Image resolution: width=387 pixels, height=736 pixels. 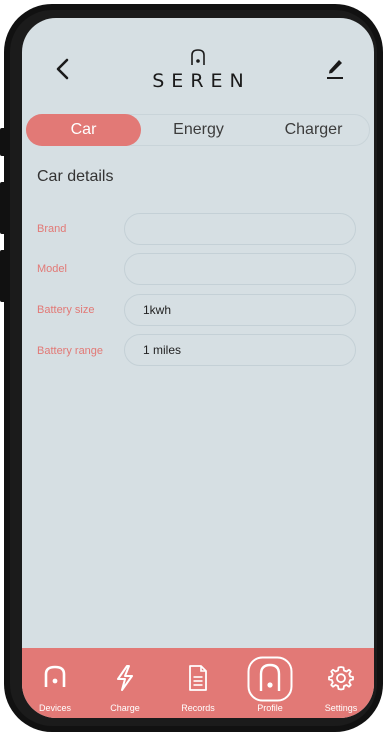 What do you see at coordinates (3, 208) in the screenshot?
I see `phone-volume-up-button` at bounding box center [3, 208].